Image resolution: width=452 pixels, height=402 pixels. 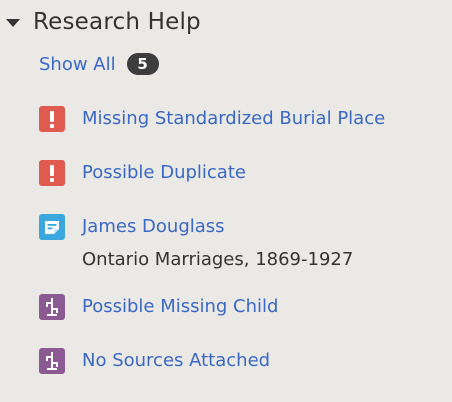 I want to click on research-help-item: Missing Standardized Burial Place, so click(x=212, y=119).